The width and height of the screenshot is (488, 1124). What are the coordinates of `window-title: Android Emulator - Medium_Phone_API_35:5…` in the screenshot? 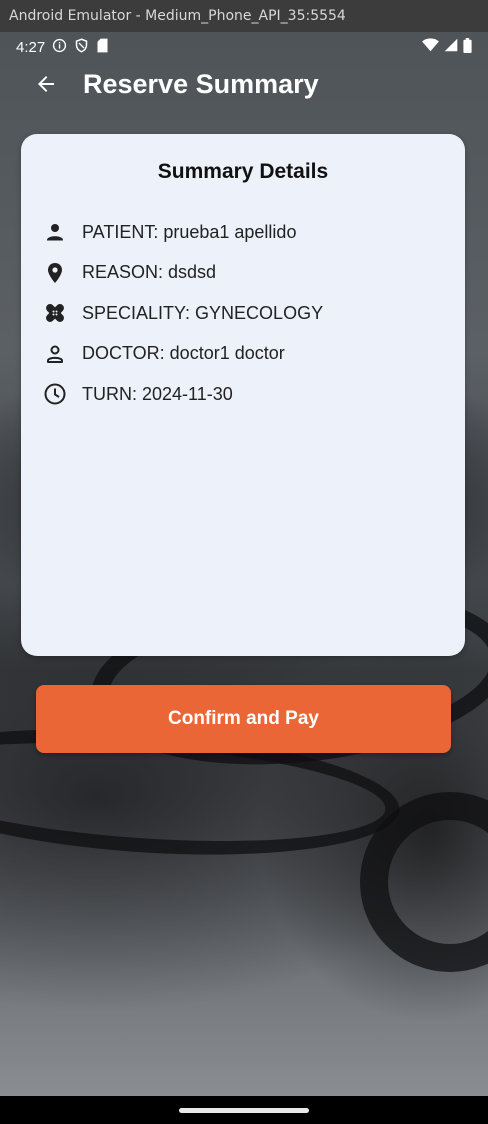 It's located at (177, 16).